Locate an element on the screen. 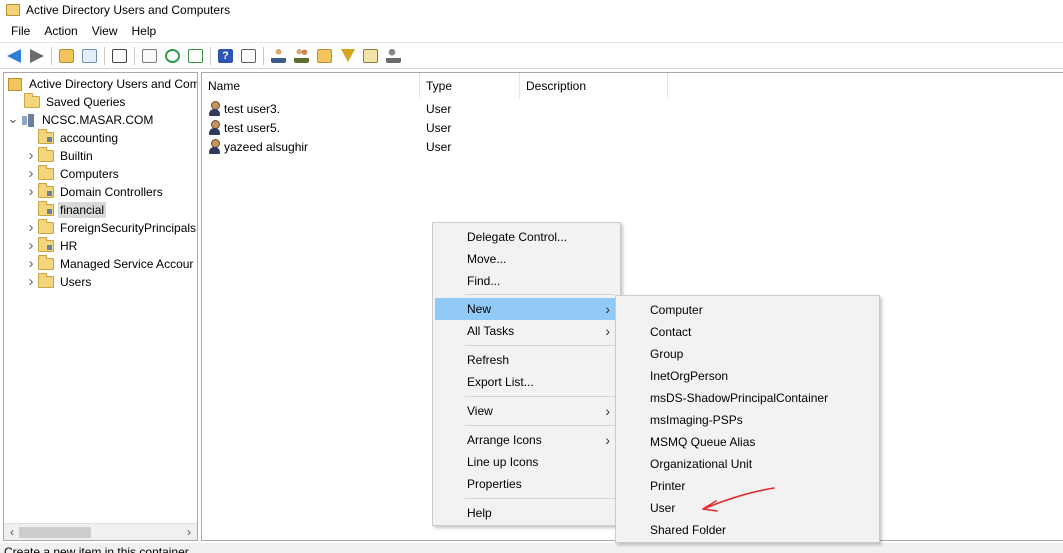 The width and height of the screenshot is (1063, 553). find-icon is located at coordinates (370, 55).